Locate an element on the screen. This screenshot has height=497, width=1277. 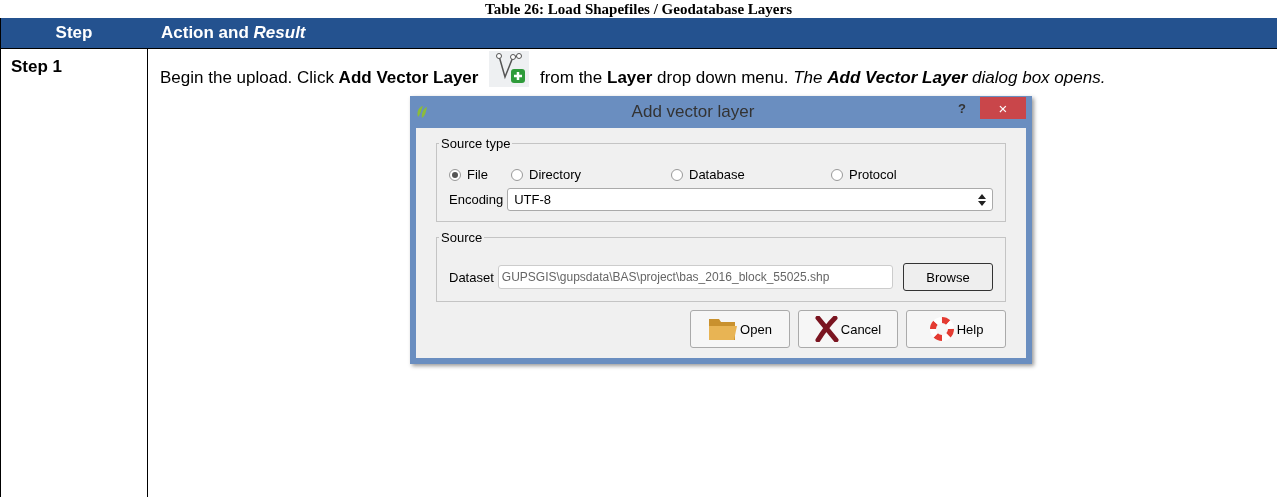
app-logo-icon is located at coordinates (422, 112).